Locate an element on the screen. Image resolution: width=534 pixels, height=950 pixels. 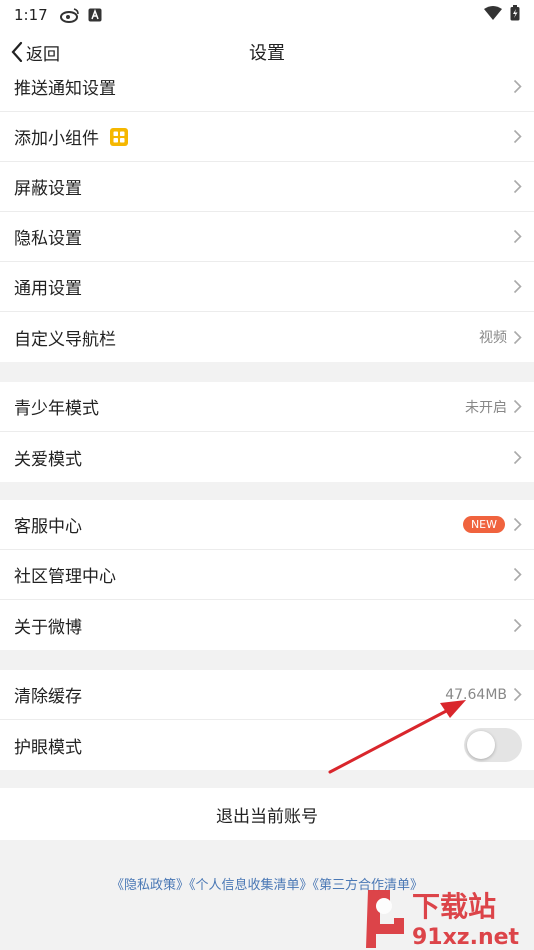
settings-group-2: 青少年模式 未开启 关爱模式 is located at coordinates (267, 432).